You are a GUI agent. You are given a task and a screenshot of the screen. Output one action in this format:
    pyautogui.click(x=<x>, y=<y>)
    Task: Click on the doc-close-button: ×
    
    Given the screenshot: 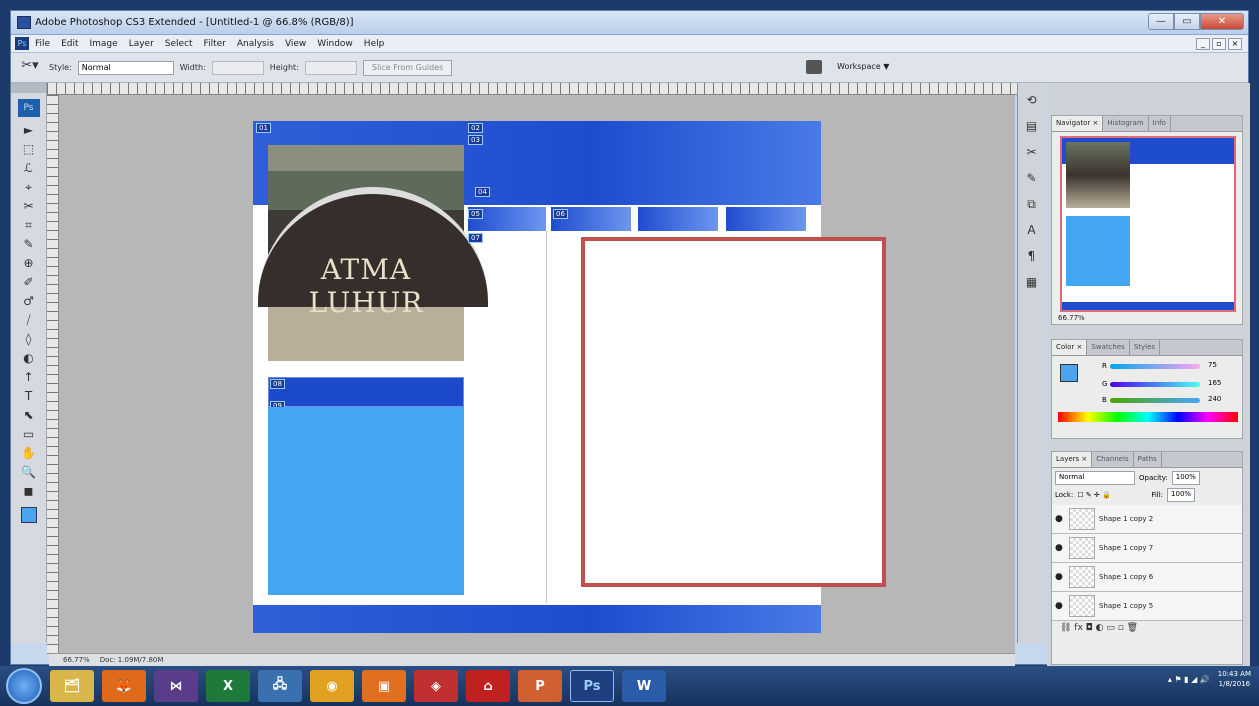 What is the action you would take?
    pyautogui.click(x=1235, y=43)
    